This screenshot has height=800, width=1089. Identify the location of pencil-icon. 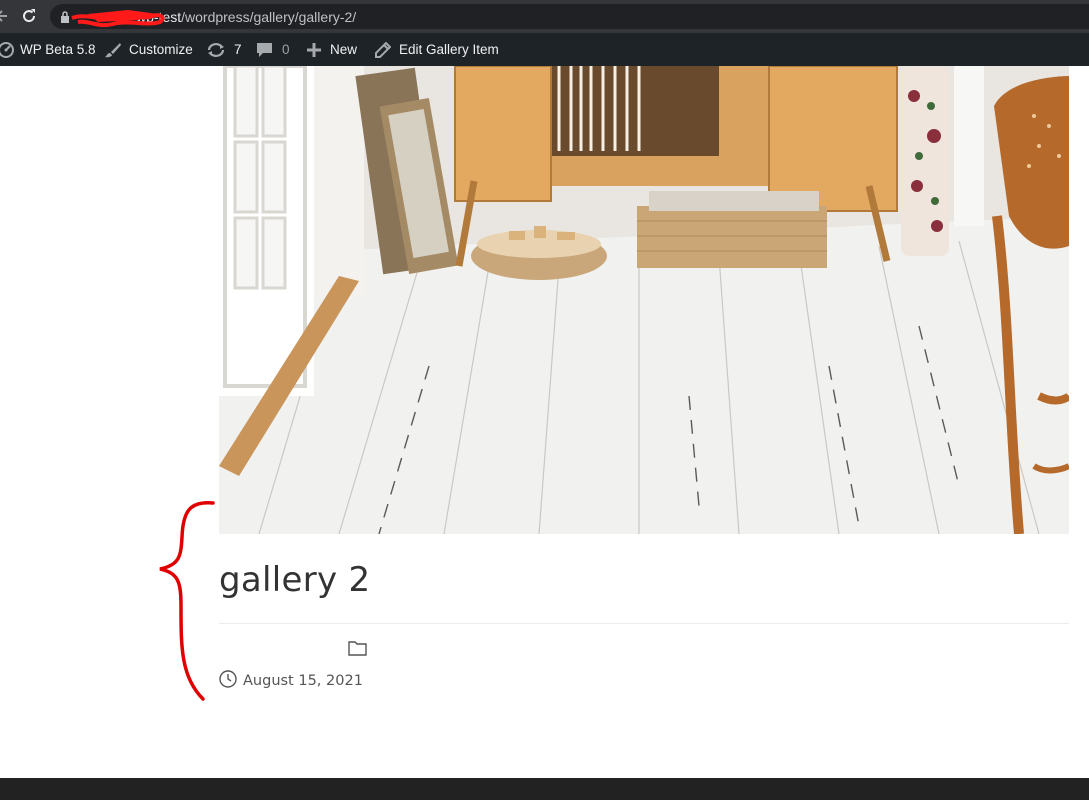
(382, 49).